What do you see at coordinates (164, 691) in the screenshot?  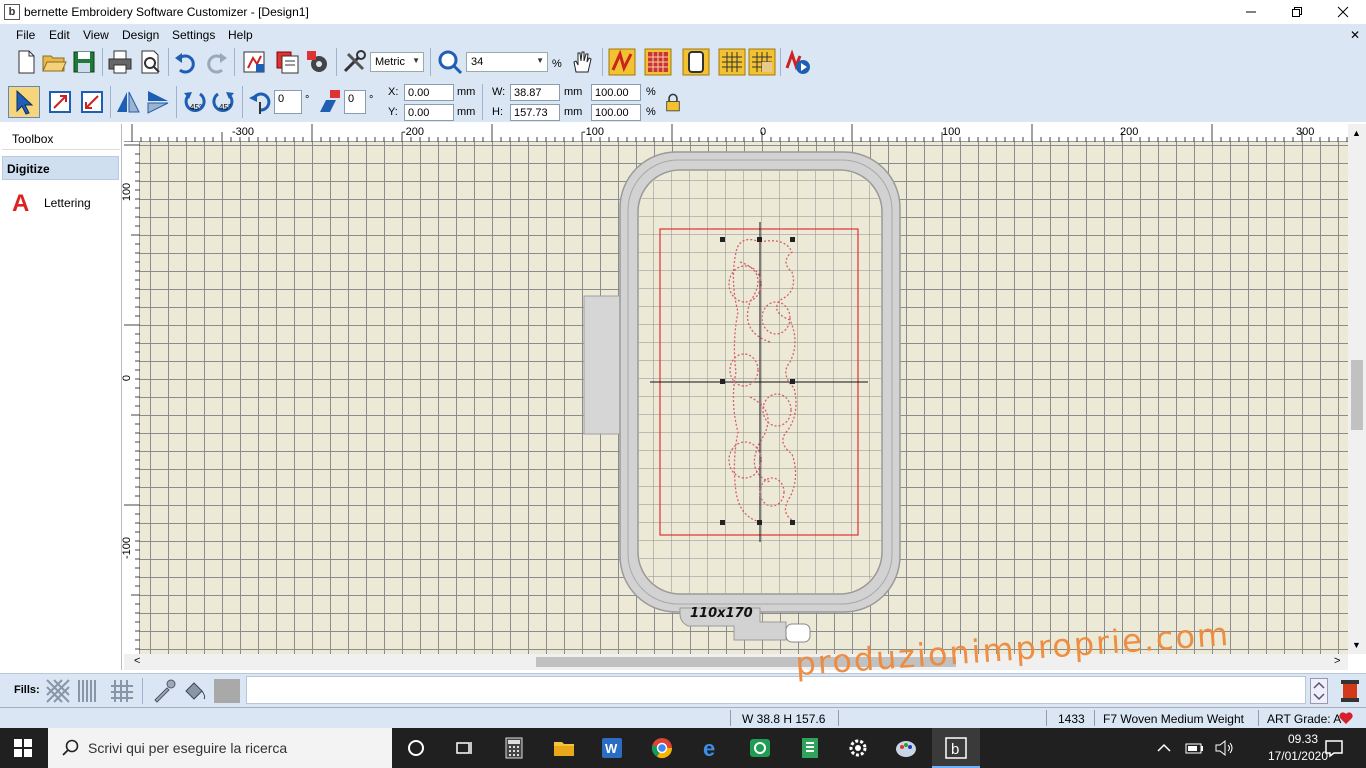 I see `eyedropper-button` at bounding box center [164, 691].